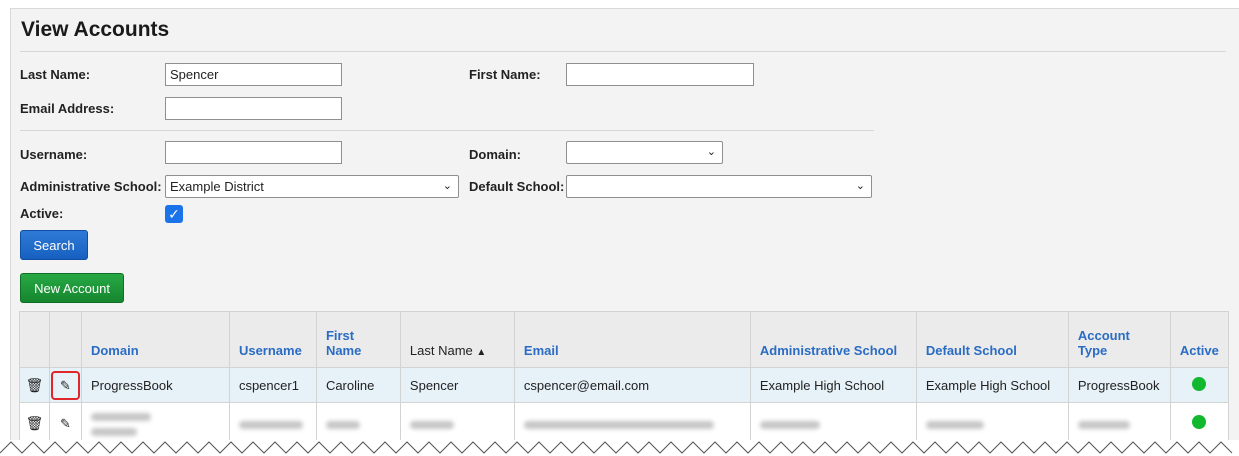 This screenshot has width=1239, height=456. I want to click on header-domain: Domain, so click(155, 339).